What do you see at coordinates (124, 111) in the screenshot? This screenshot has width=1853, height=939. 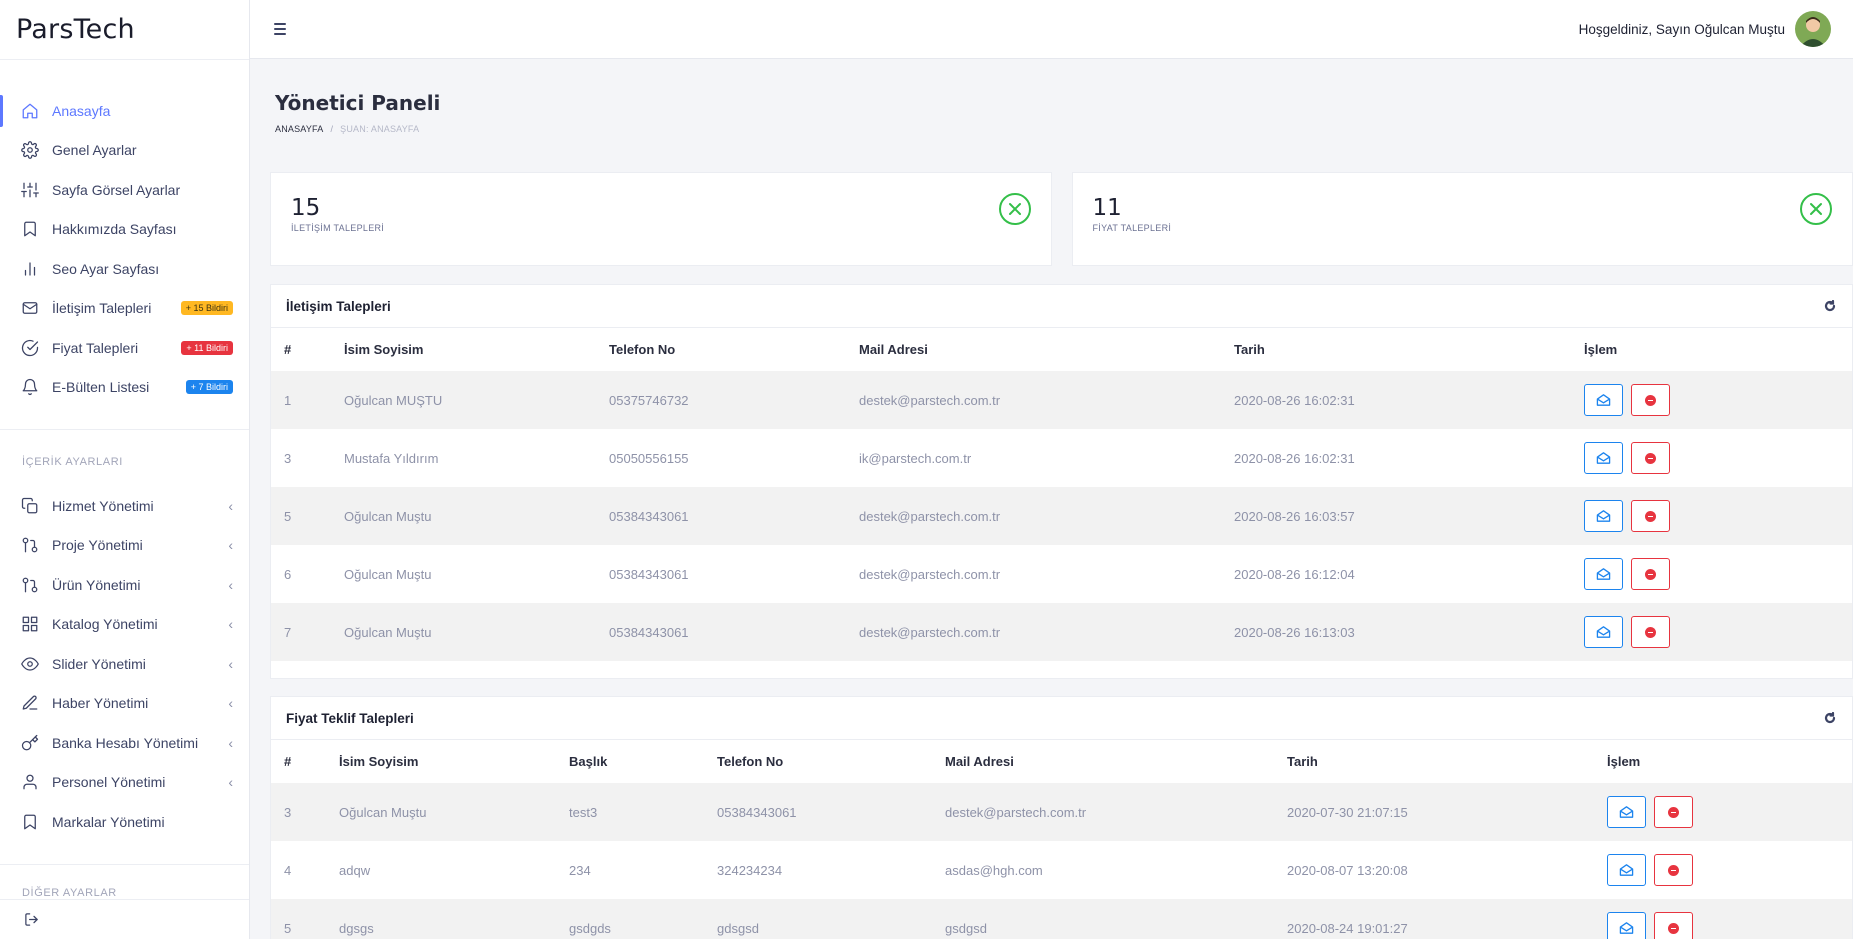 I see `sidebar-item-anasayfa: Anasayfa` at bounding box center [124, 111].